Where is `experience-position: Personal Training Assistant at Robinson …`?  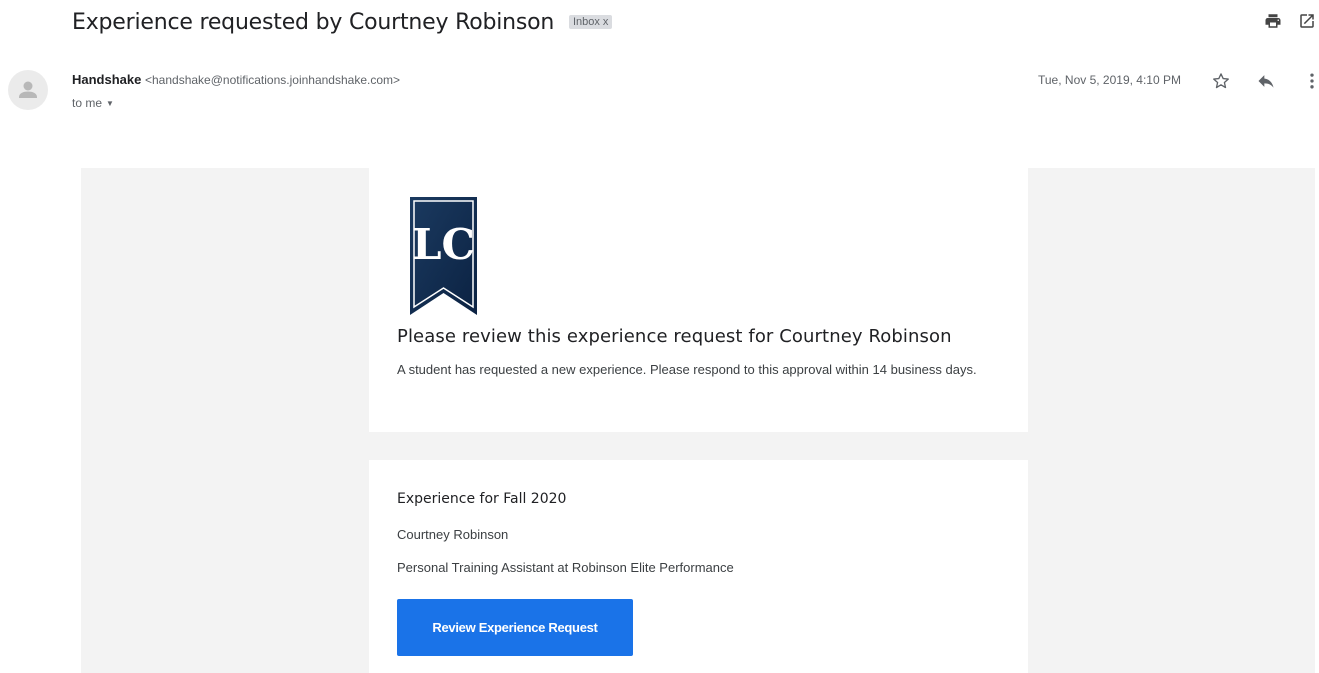 experience-position: Personal Training Assistant at Robinson … is located at coordinates (565, 567).